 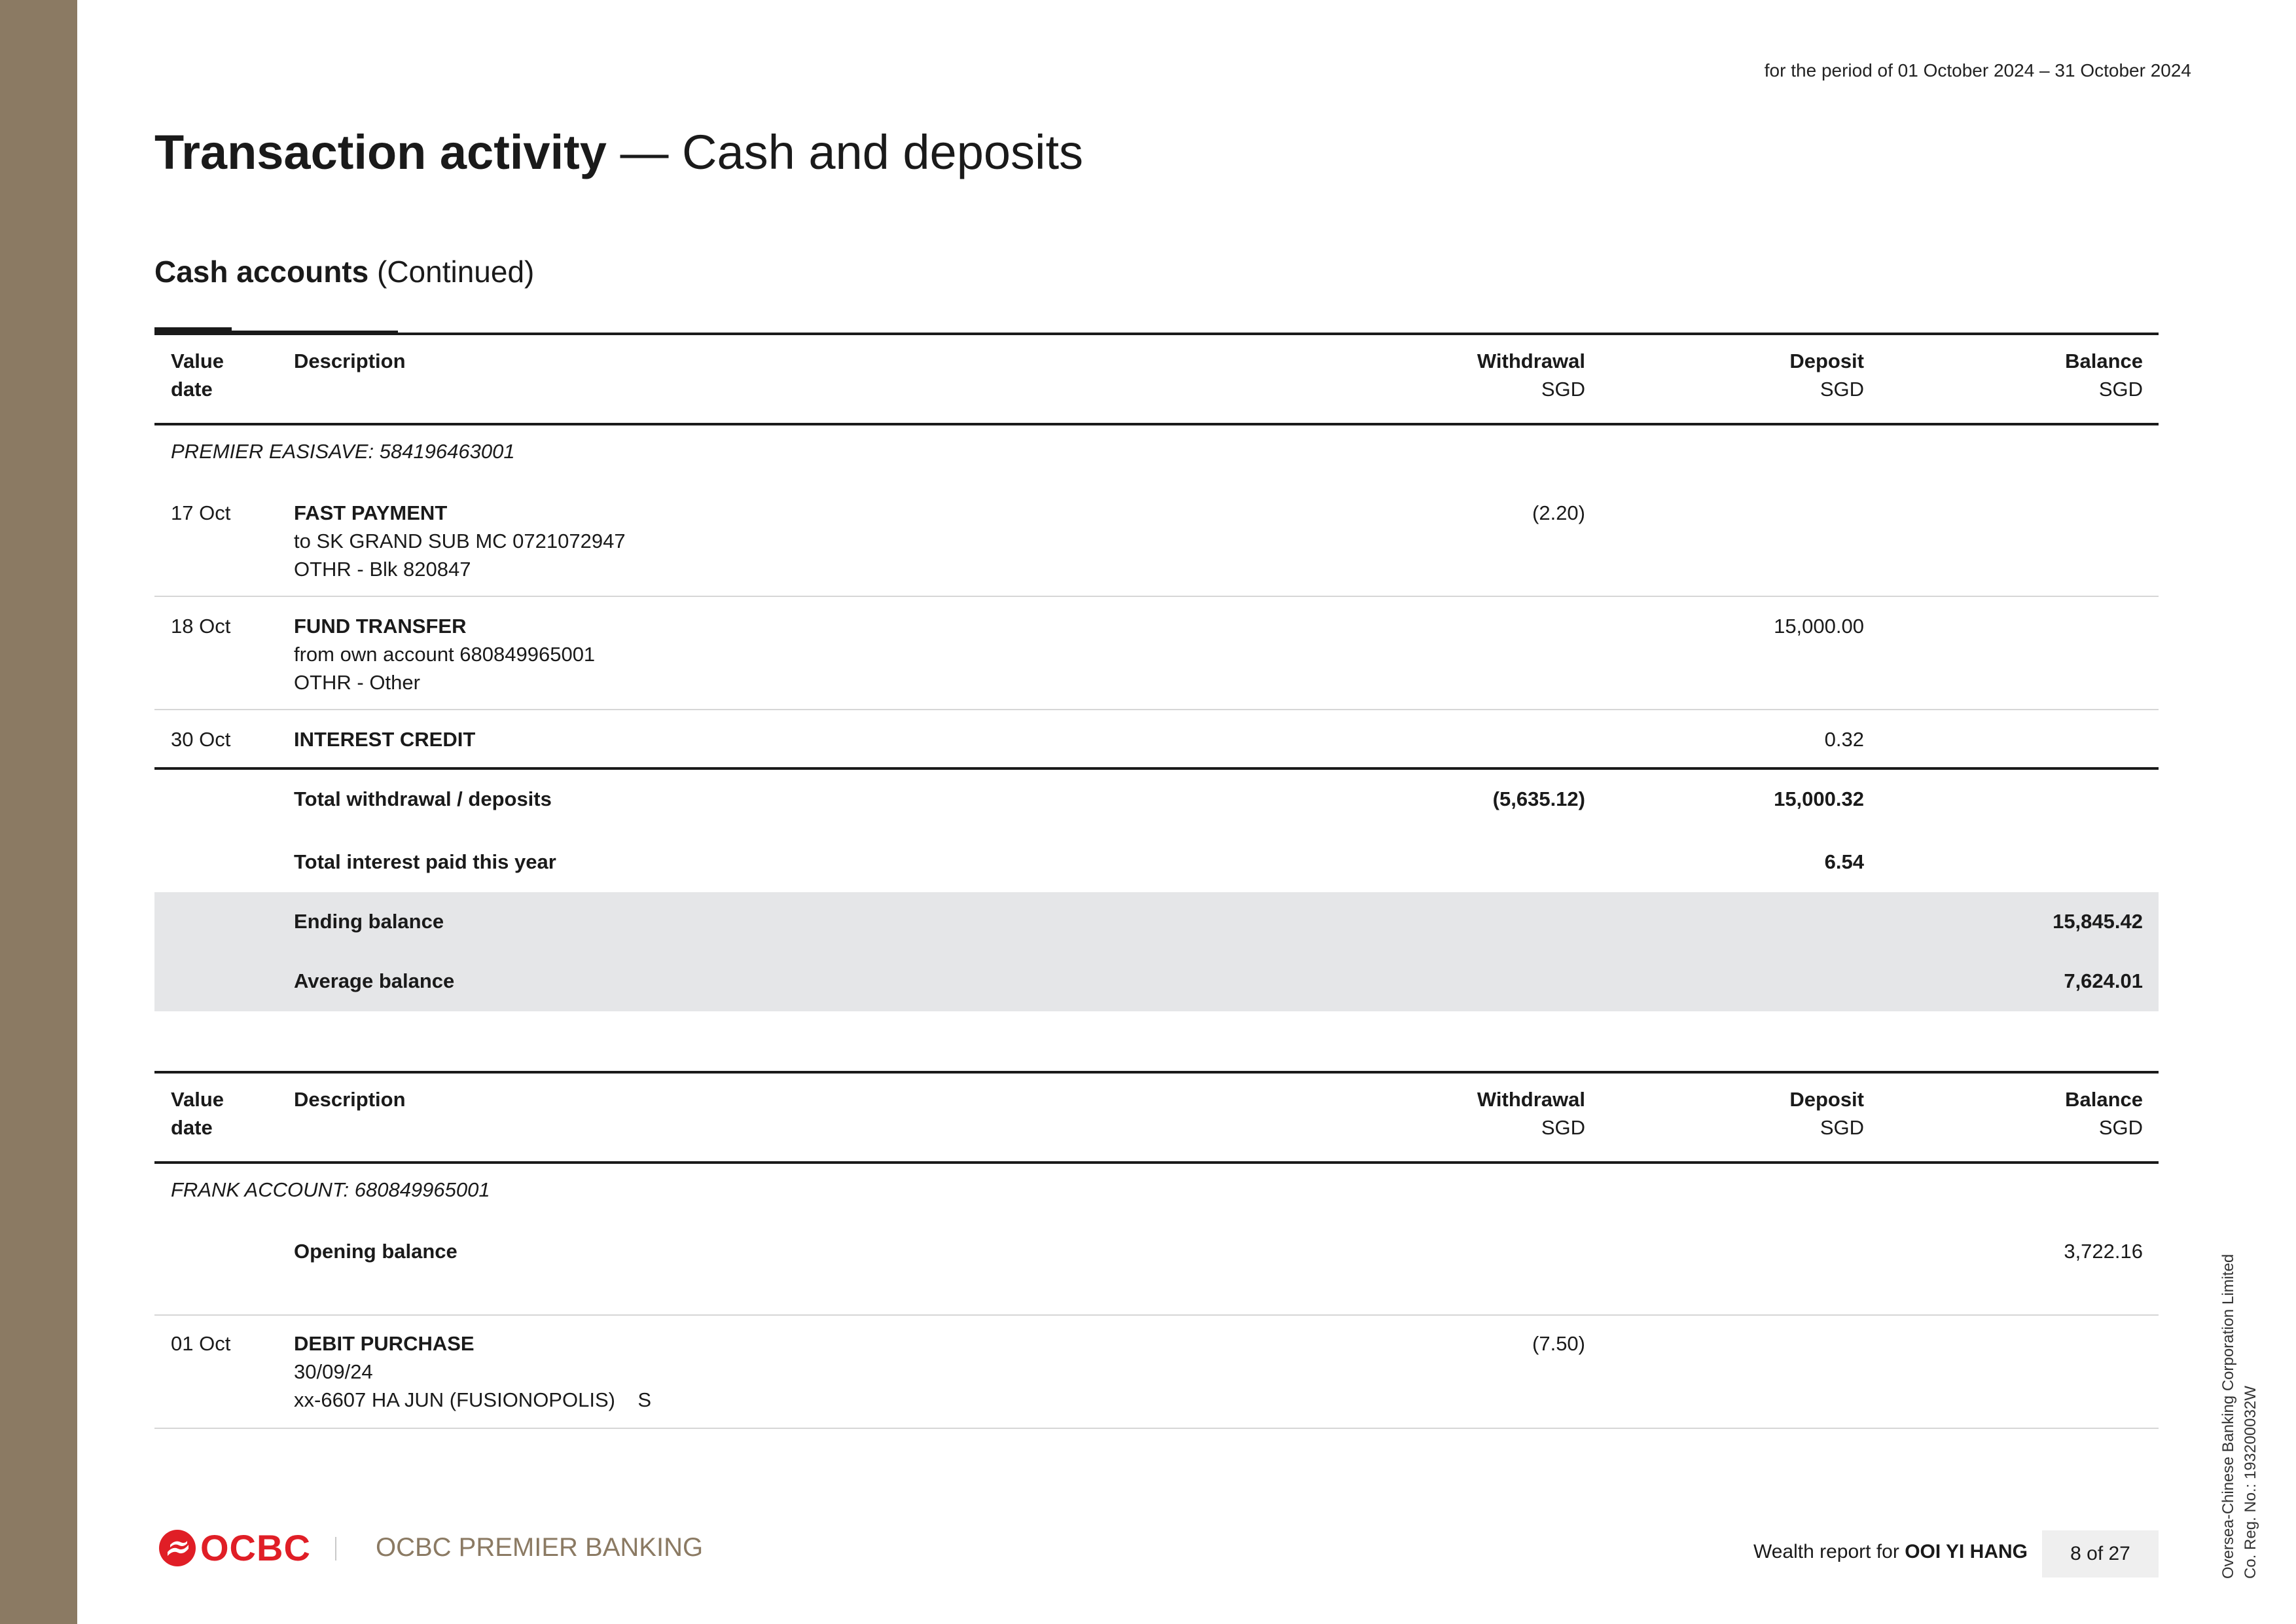 What do you see at coordinates (1156, 951) in the screenshot?
I see `balance-summary-shade` at bounding box center [1156, 951].